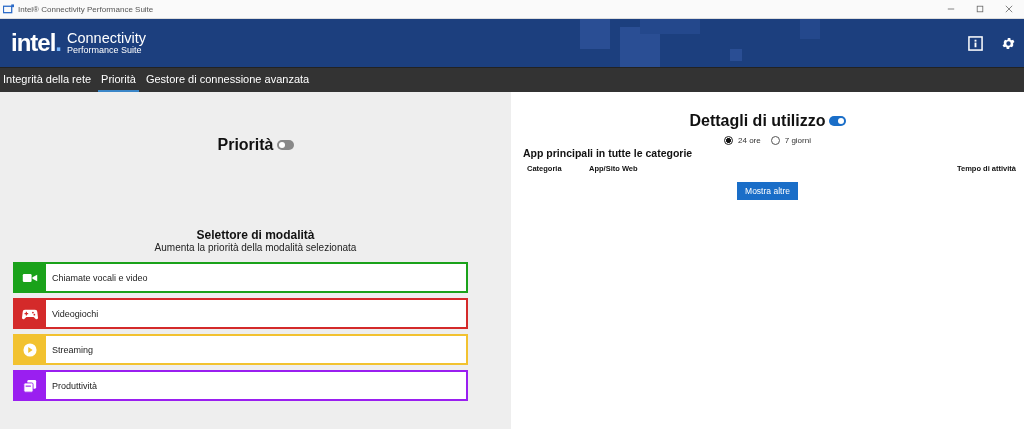 This screenshot has height=429, width=1024. I want to click on settings-icon, so click(1008, 43).